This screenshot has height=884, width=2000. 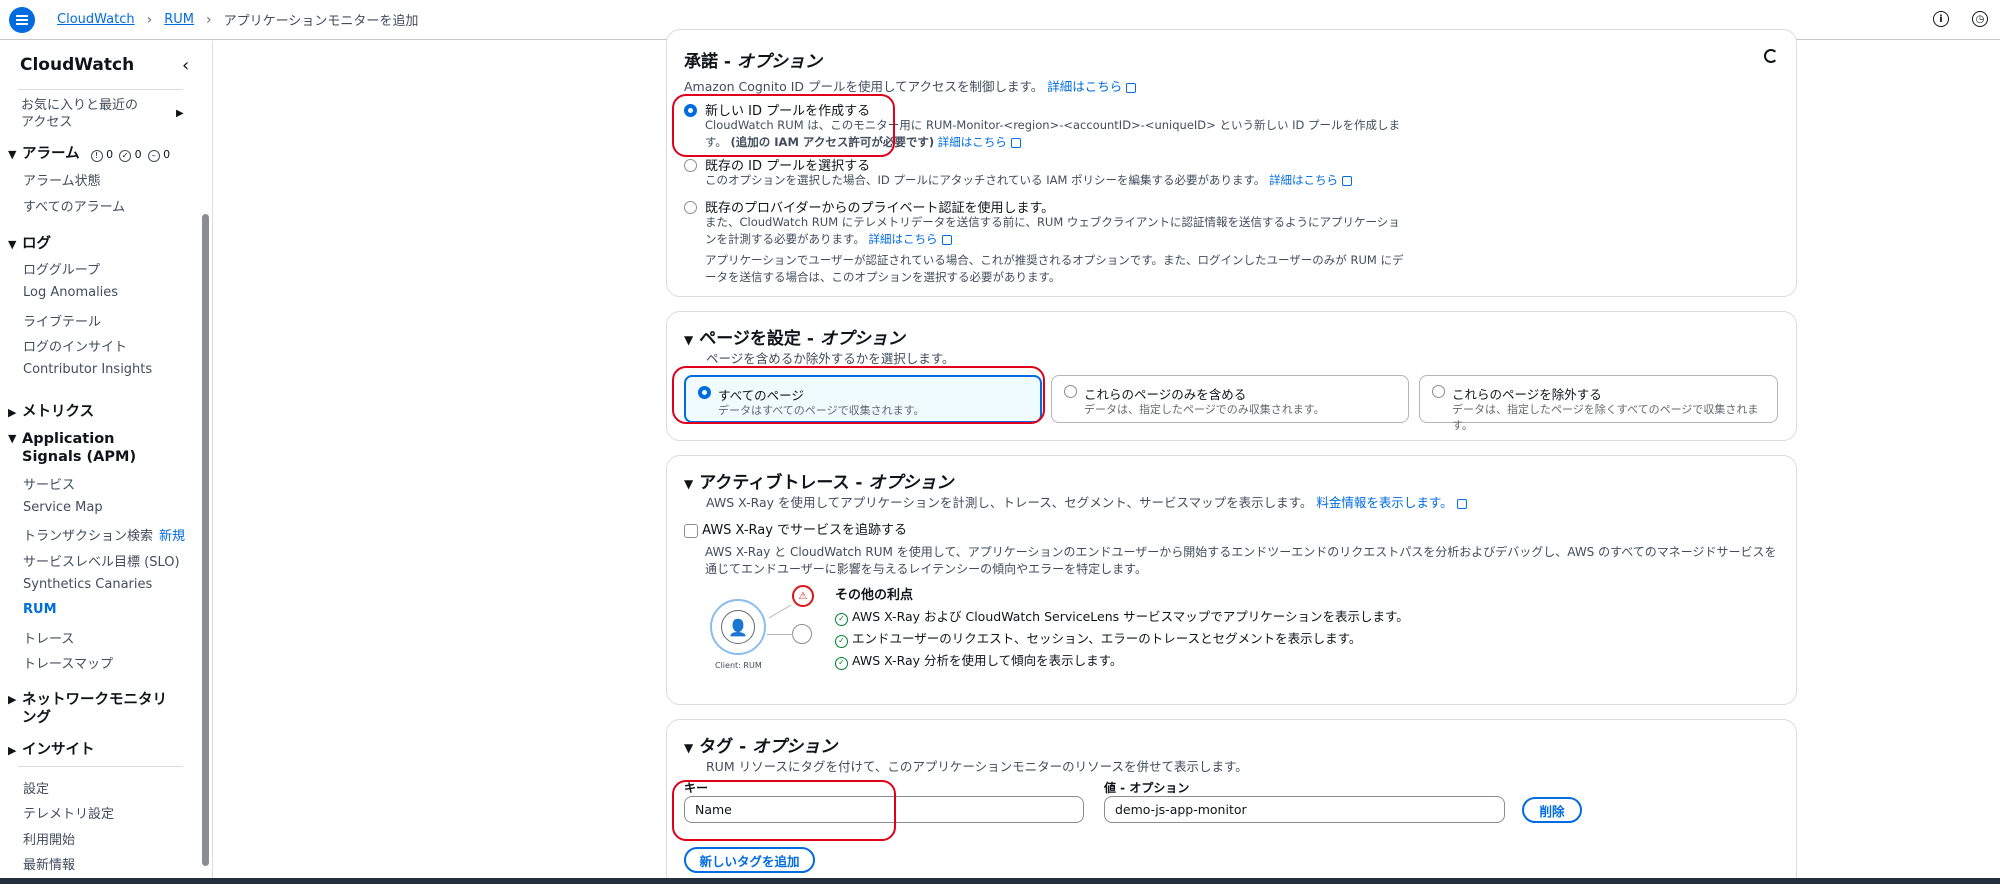 I want to click on sidebar-item-transaction-search: トランザクション検索 新規, so click(x=104, y=534).